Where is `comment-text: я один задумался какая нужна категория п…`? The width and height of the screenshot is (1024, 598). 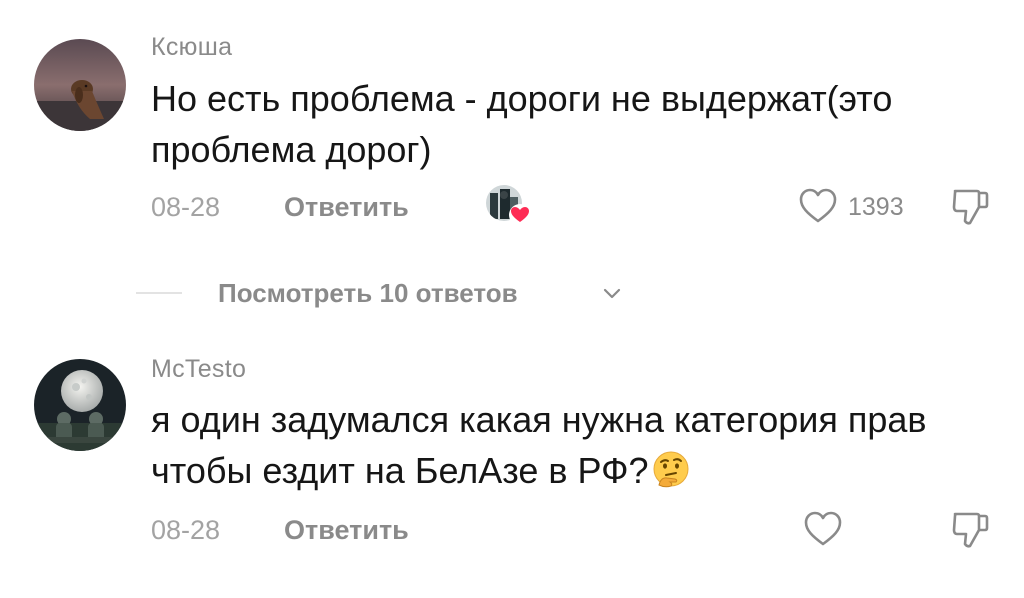 comment-text: я один задумался какая нужна категория п… is located at coordinates (571, 445).